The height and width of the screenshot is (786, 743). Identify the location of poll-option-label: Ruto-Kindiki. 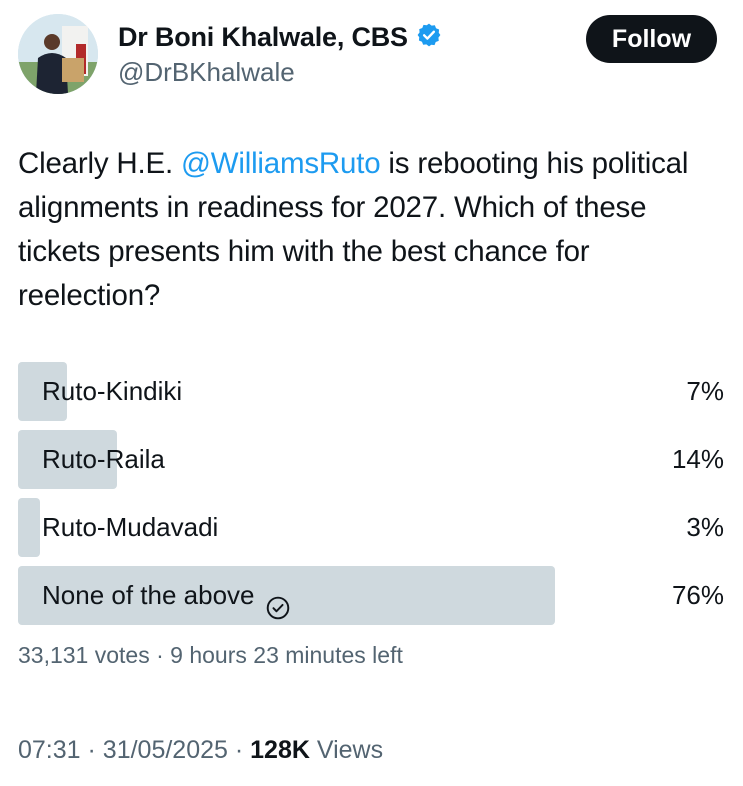
(112, 391).